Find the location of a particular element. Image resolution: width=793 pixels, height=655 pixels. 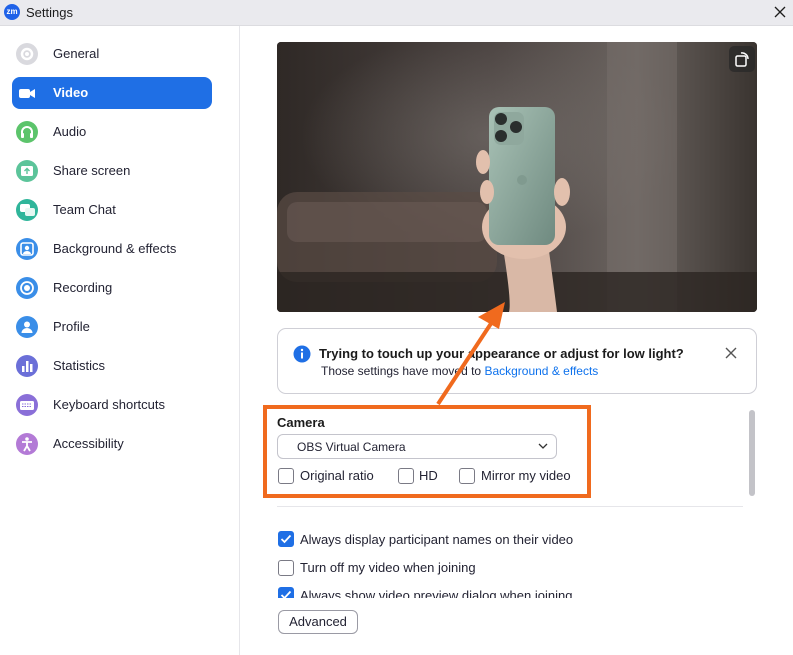

zoom-app-icon: zm is located at coordinates (12, 12).